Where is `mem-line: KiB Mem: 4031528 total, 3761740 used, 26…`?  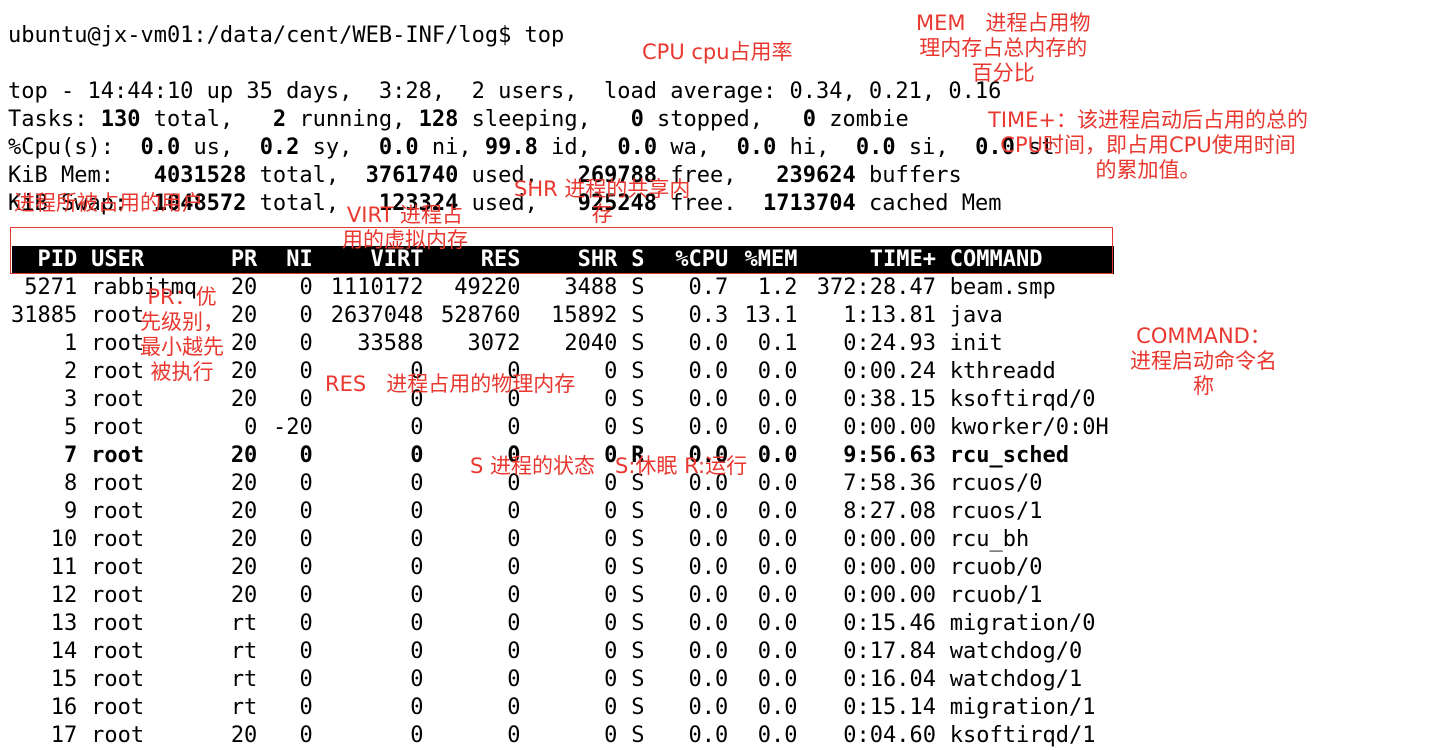 mem-line: KiB Mem: 4031528 total, 3761740 used, 26… is located at coordinates (485, 176).